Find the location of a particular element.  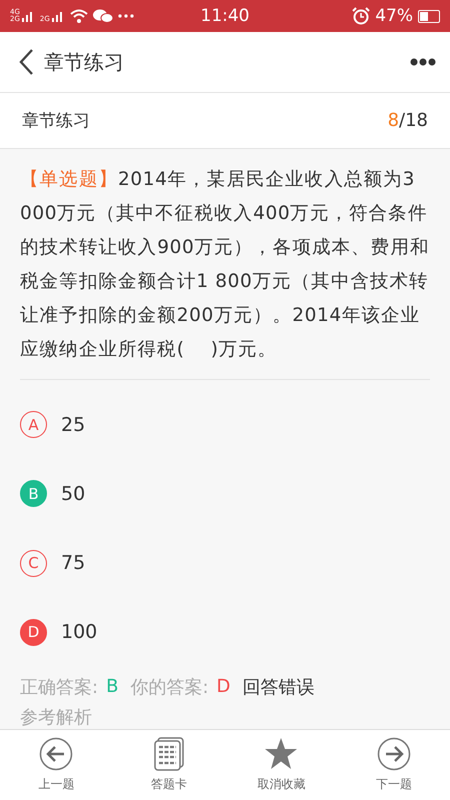

tab-button: 上一题 is located at coordinates (56, 765).